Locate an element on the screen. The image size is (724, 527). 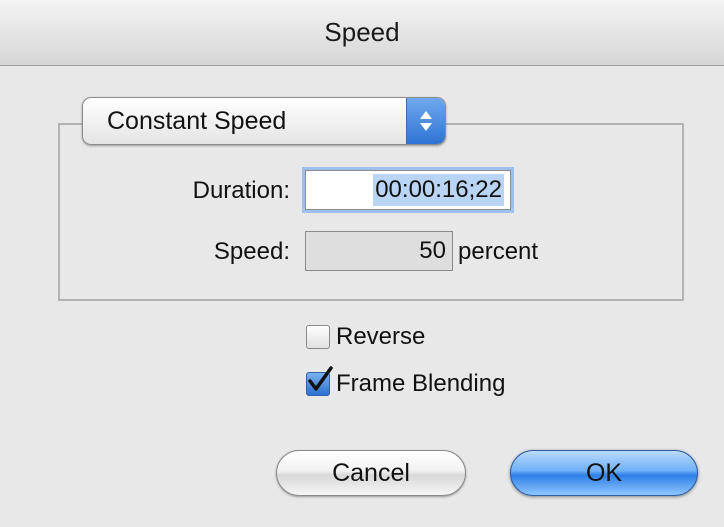
reverse-checkbox is located at coordinates (318, 337).